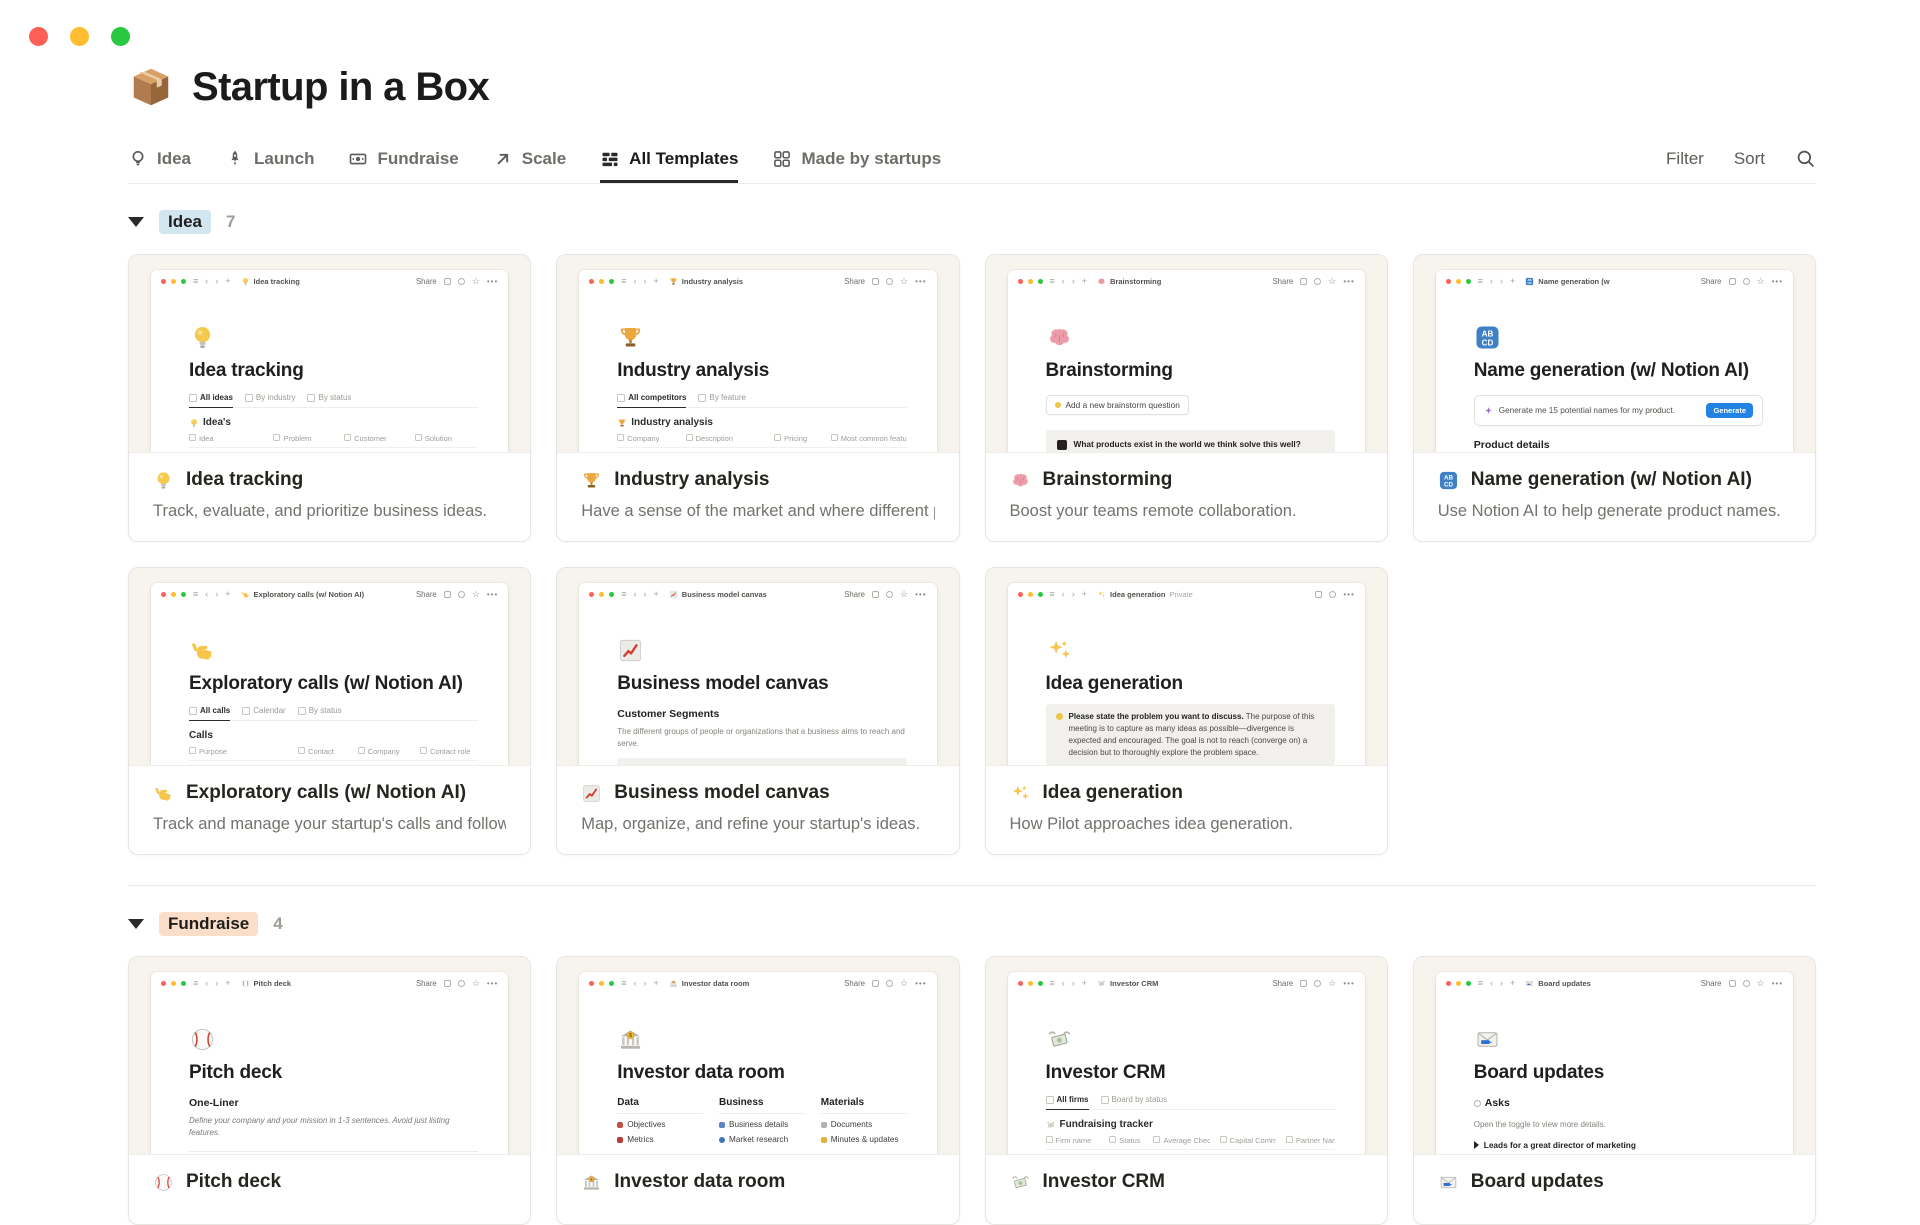 This screenshot has height=1225, width=1920. Describe the element at coordinates (1051, 1125) in the screenshot. I see `money-with-wings-emoji` at that location.